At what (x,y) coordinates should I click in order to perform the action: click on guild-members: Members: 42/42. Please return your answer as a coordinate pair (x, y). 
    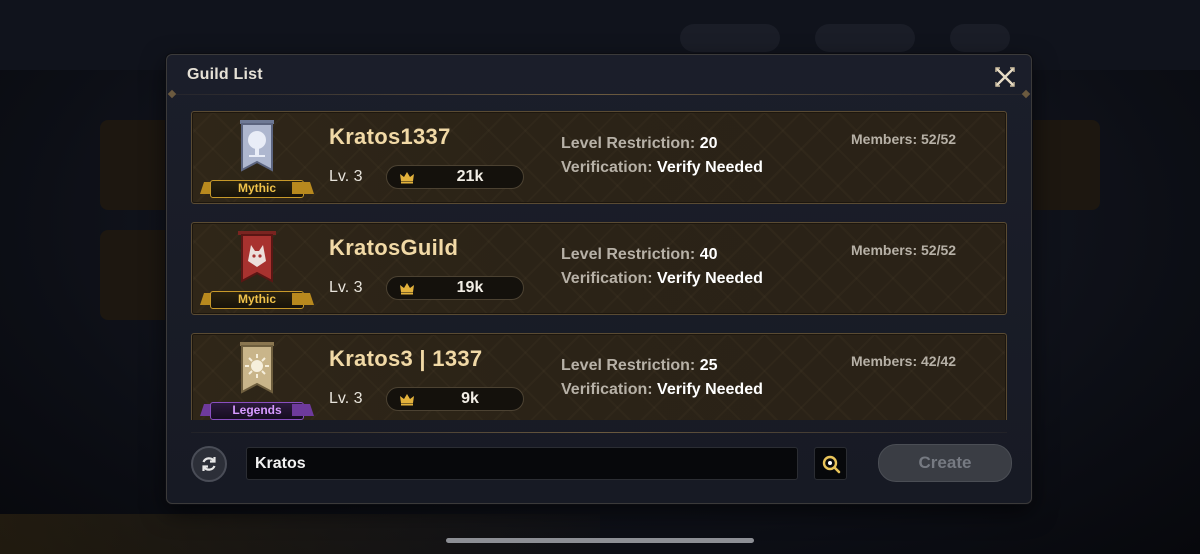
    Looking at the image, I should click on (904, 361).